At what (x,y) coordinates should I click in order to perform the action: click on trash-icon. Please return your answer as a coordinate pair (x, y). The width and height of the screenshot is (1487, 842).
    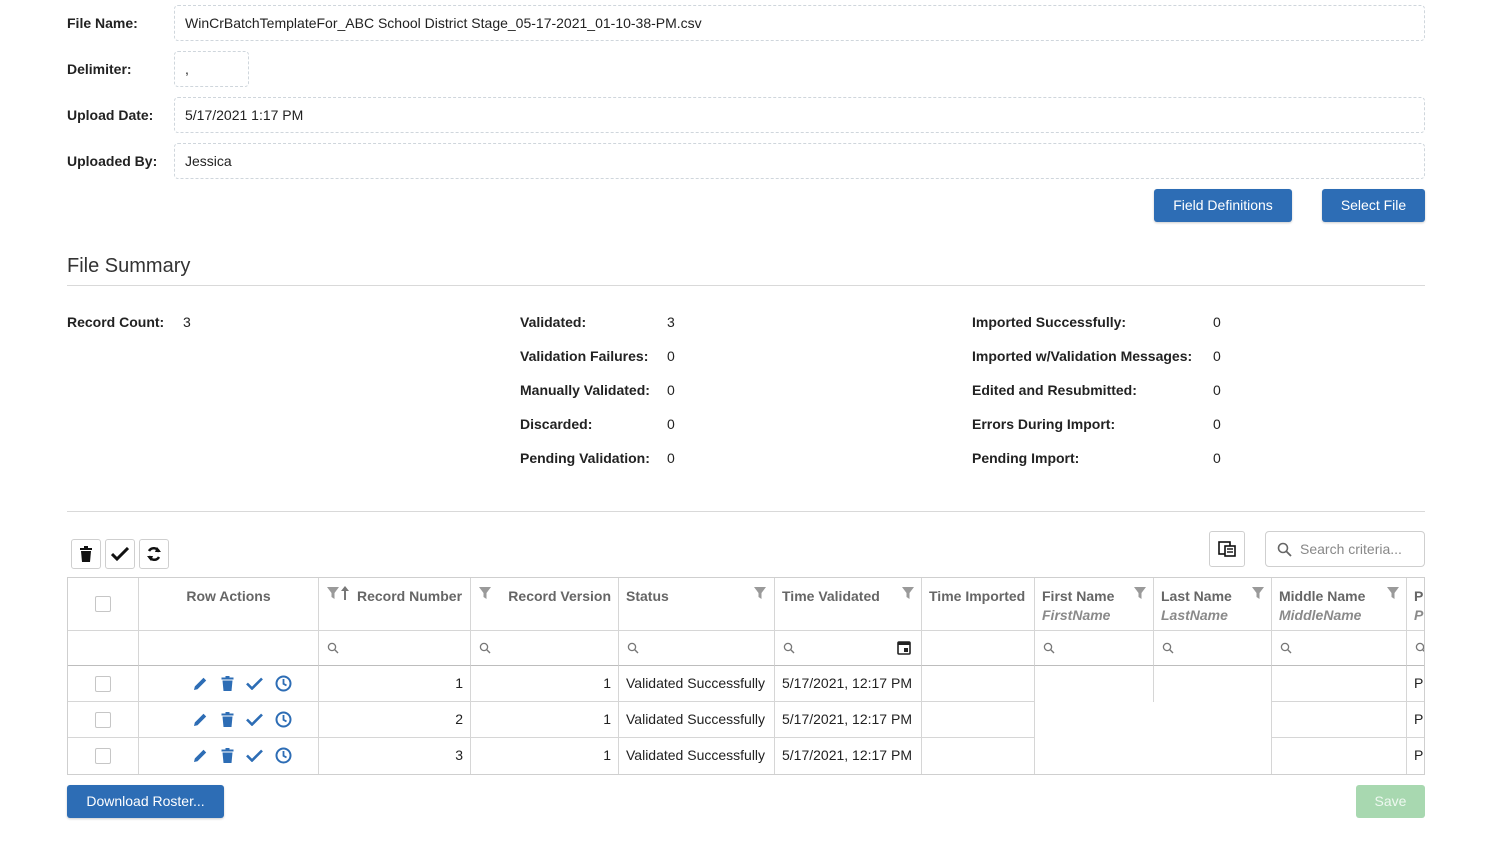
    Looking at the image, I should click on (86, 554).